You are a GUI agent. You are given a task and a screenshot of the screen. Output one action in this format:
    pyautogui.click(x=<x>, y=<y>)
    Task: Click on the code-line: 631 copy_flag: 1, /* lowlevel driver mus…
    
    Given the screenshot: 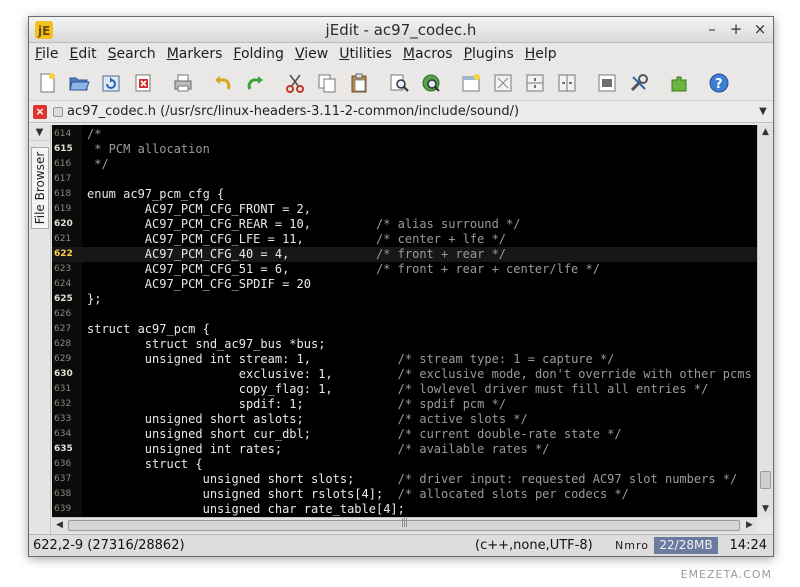 What is the action you would take?
    pyautogui.click(x=404, y=389)
    